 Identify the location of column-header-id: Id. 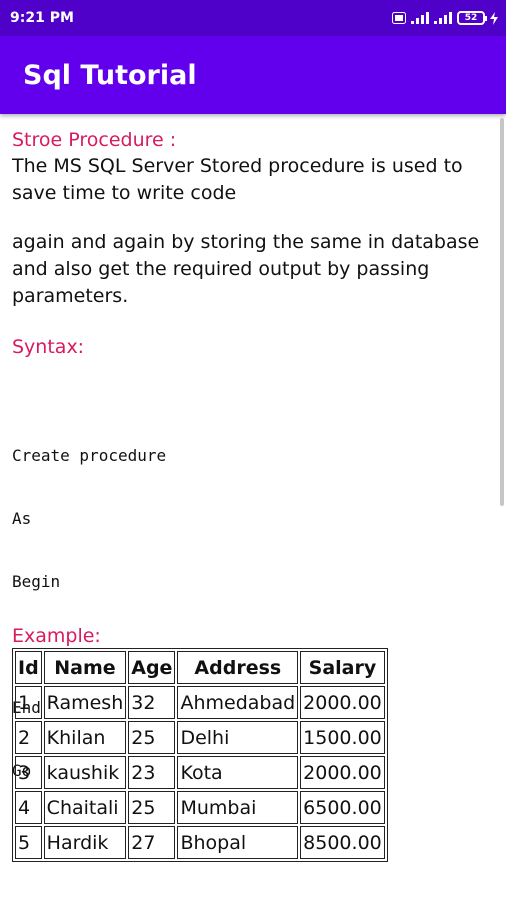
(28, 667).